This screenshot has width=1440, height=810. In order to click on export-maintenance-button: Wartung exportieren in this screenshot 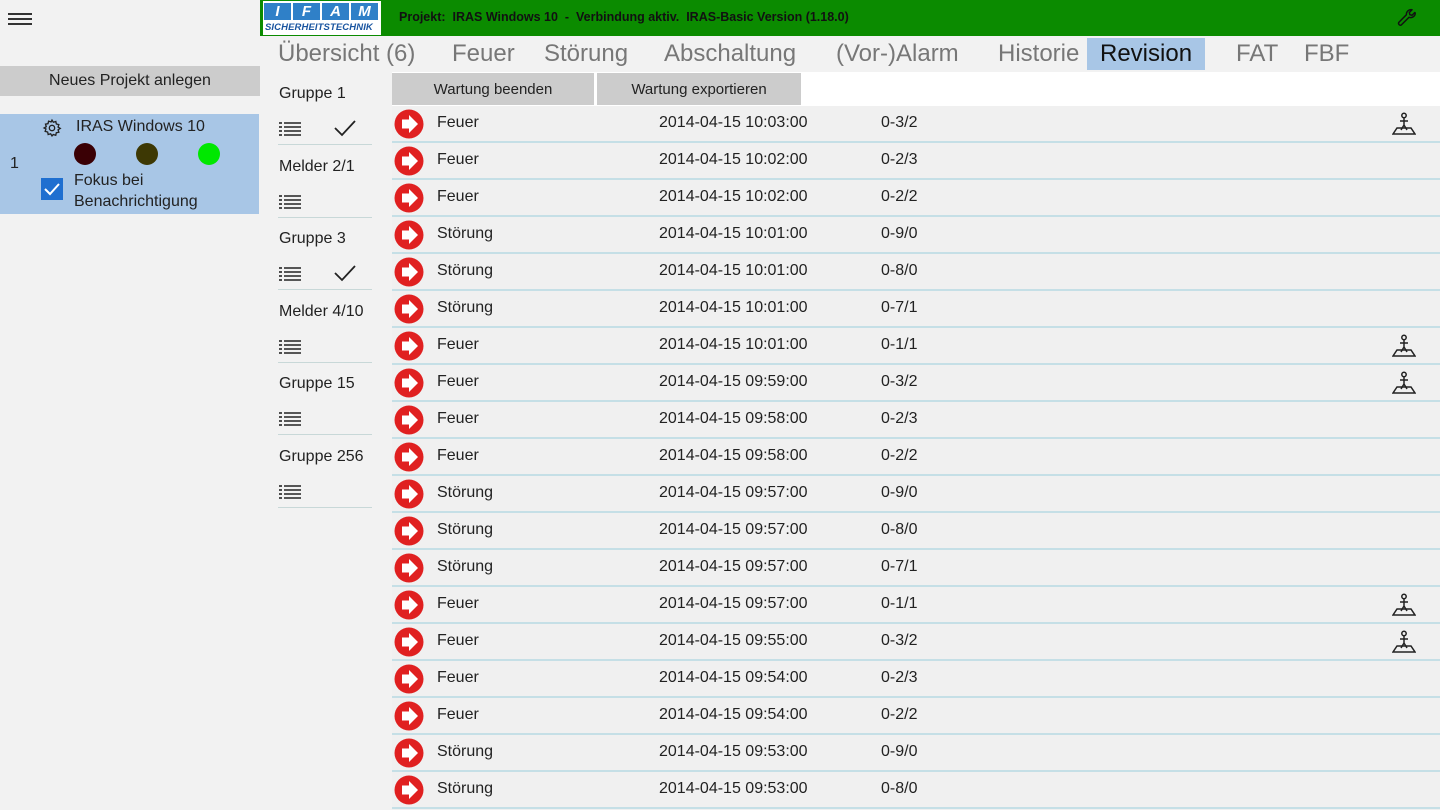, I will do `click(699, 89)`.